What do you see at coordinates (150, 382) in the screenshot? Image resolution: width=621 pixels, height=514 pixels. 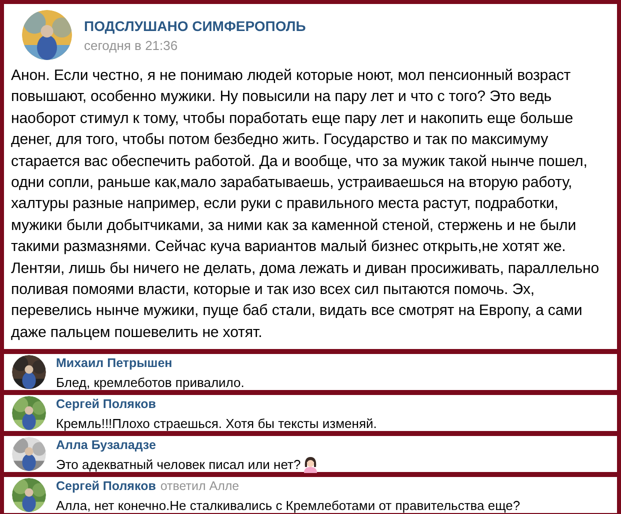 I see `comment-text: Блед, кремлеботов привалило.` at bounding box center [150, 382].